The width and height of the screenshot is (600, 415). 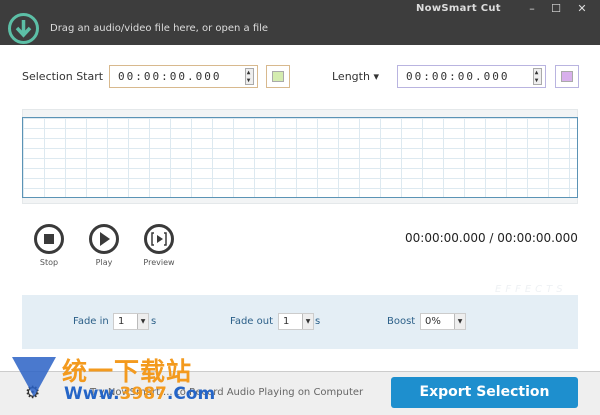 What do you see at coordinates (104, 262) in the screenshot?
I see `play-label: Play` at bounding box center [104, 262].